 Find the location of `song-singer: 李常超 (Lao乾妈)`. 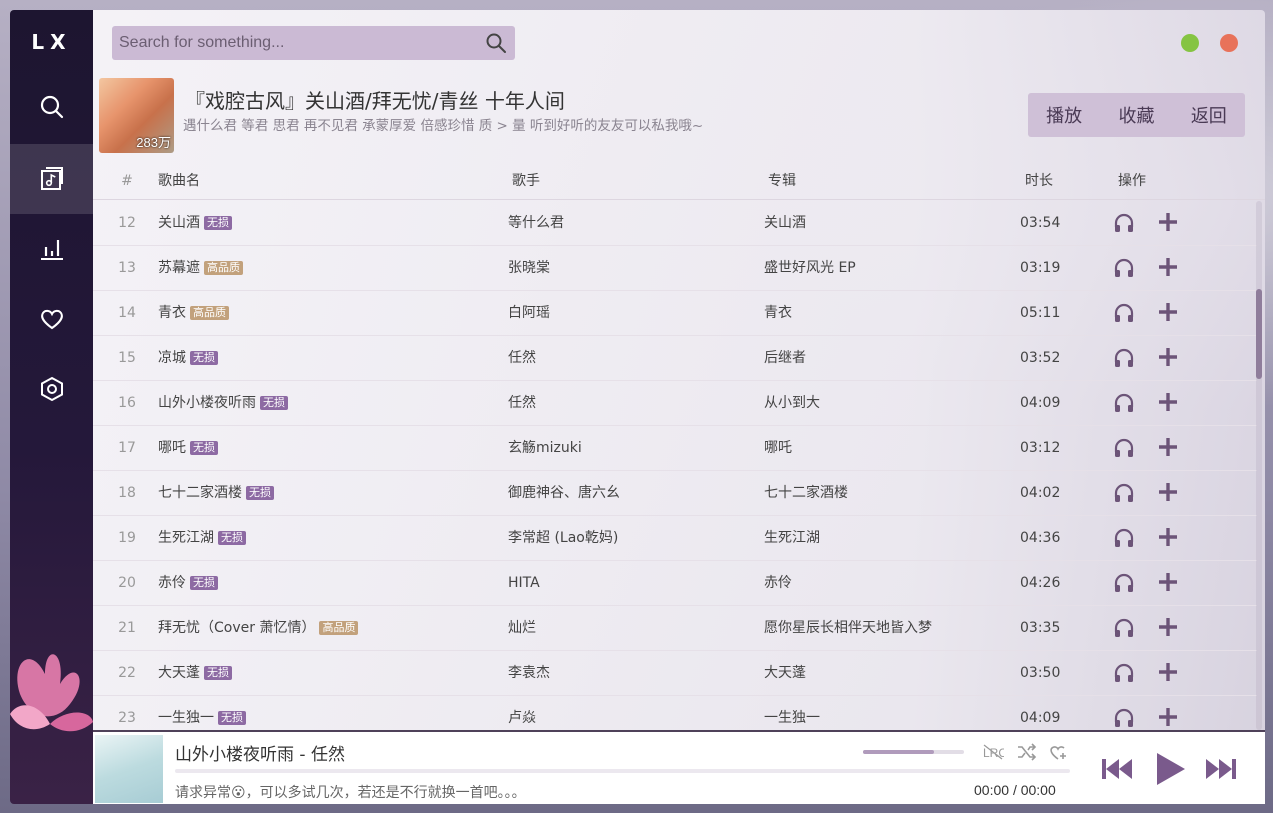

song-singer: 李常超 (Lao乾妈) is located at coordinates (563, 538).